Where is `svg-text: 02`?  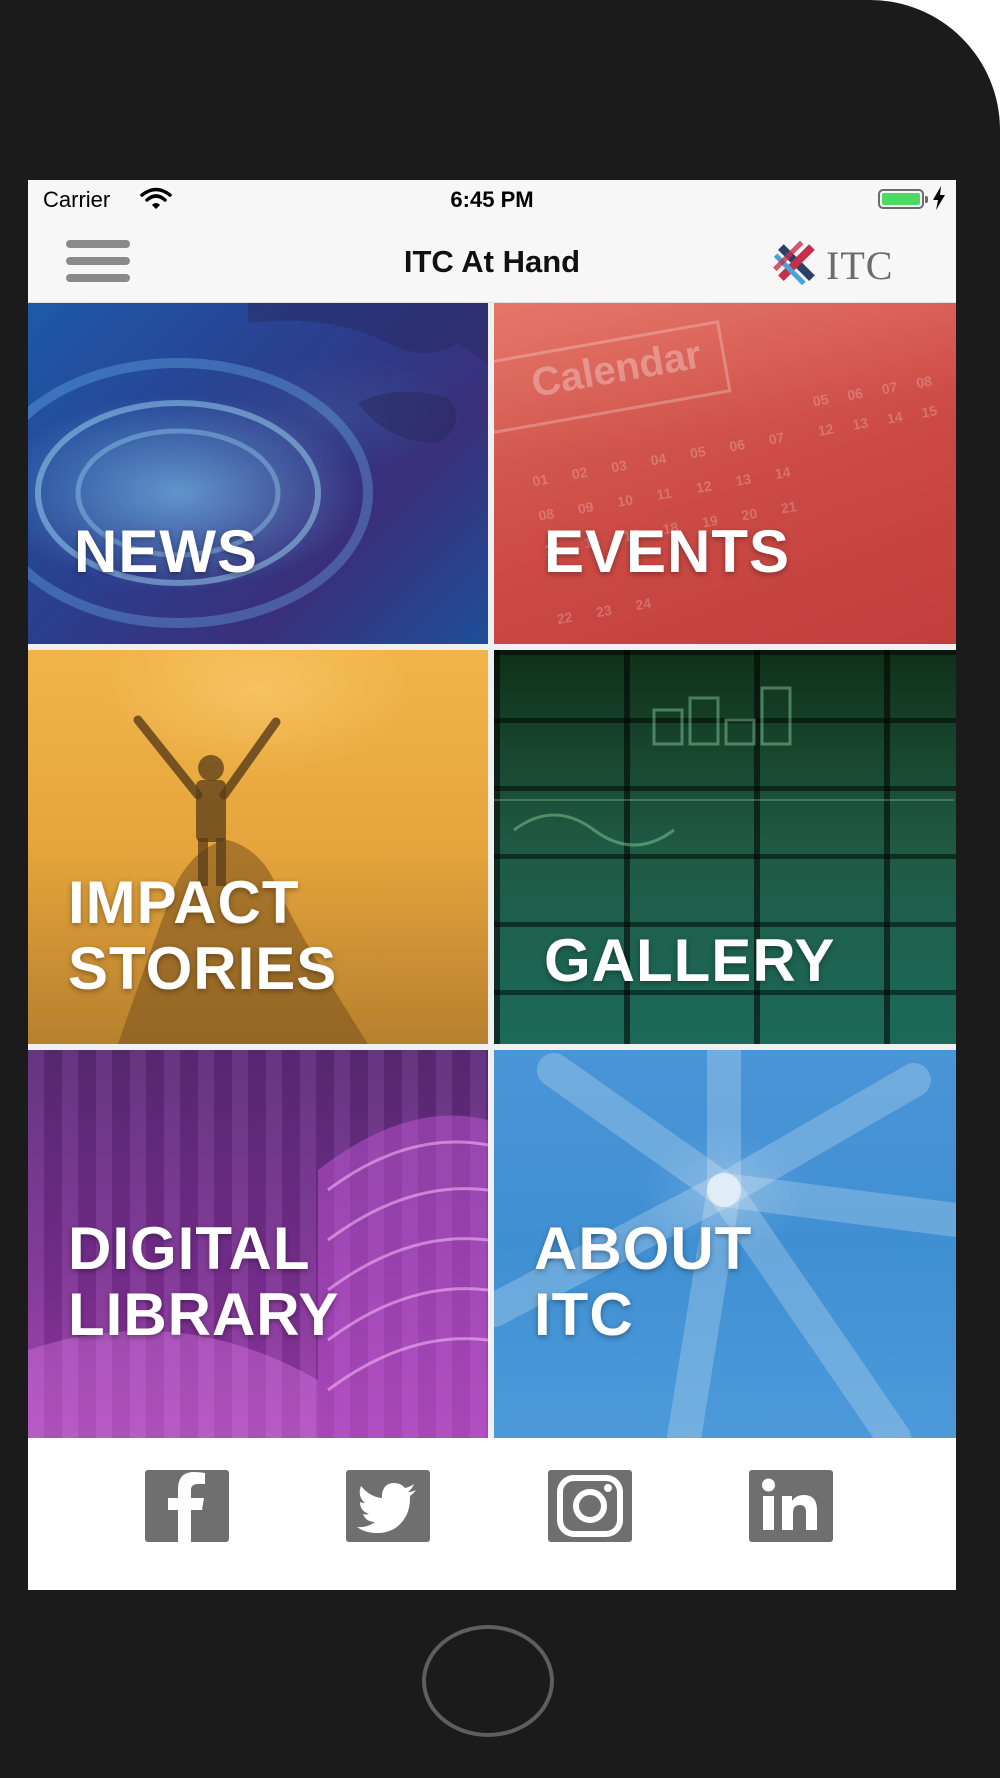
svg-text: 02 is located at coordinates (580, 473).